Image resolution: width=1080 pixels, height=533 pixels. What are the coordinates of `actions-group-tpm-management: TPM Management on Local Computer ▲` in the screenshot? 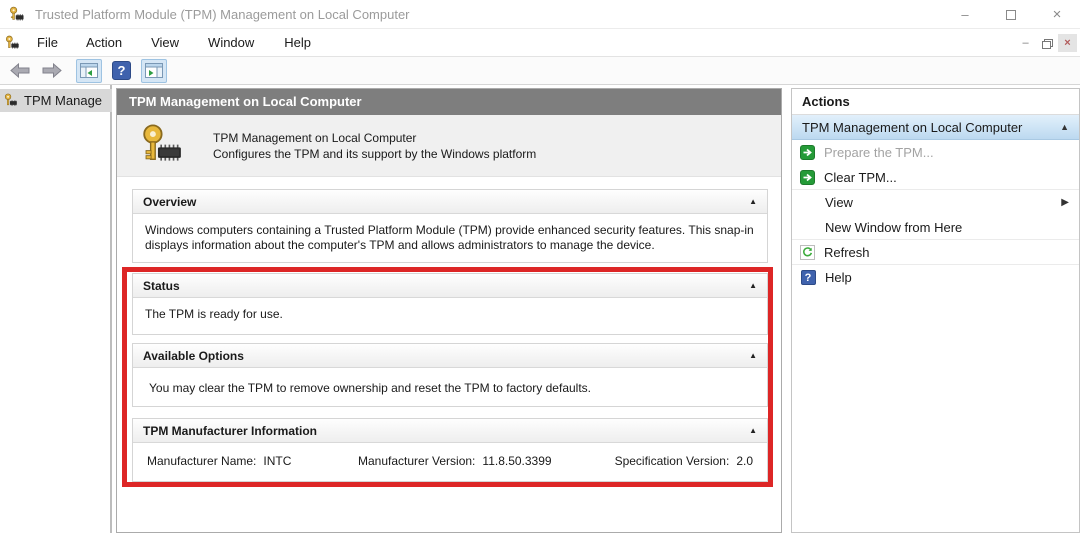 It's located at (935, 127).